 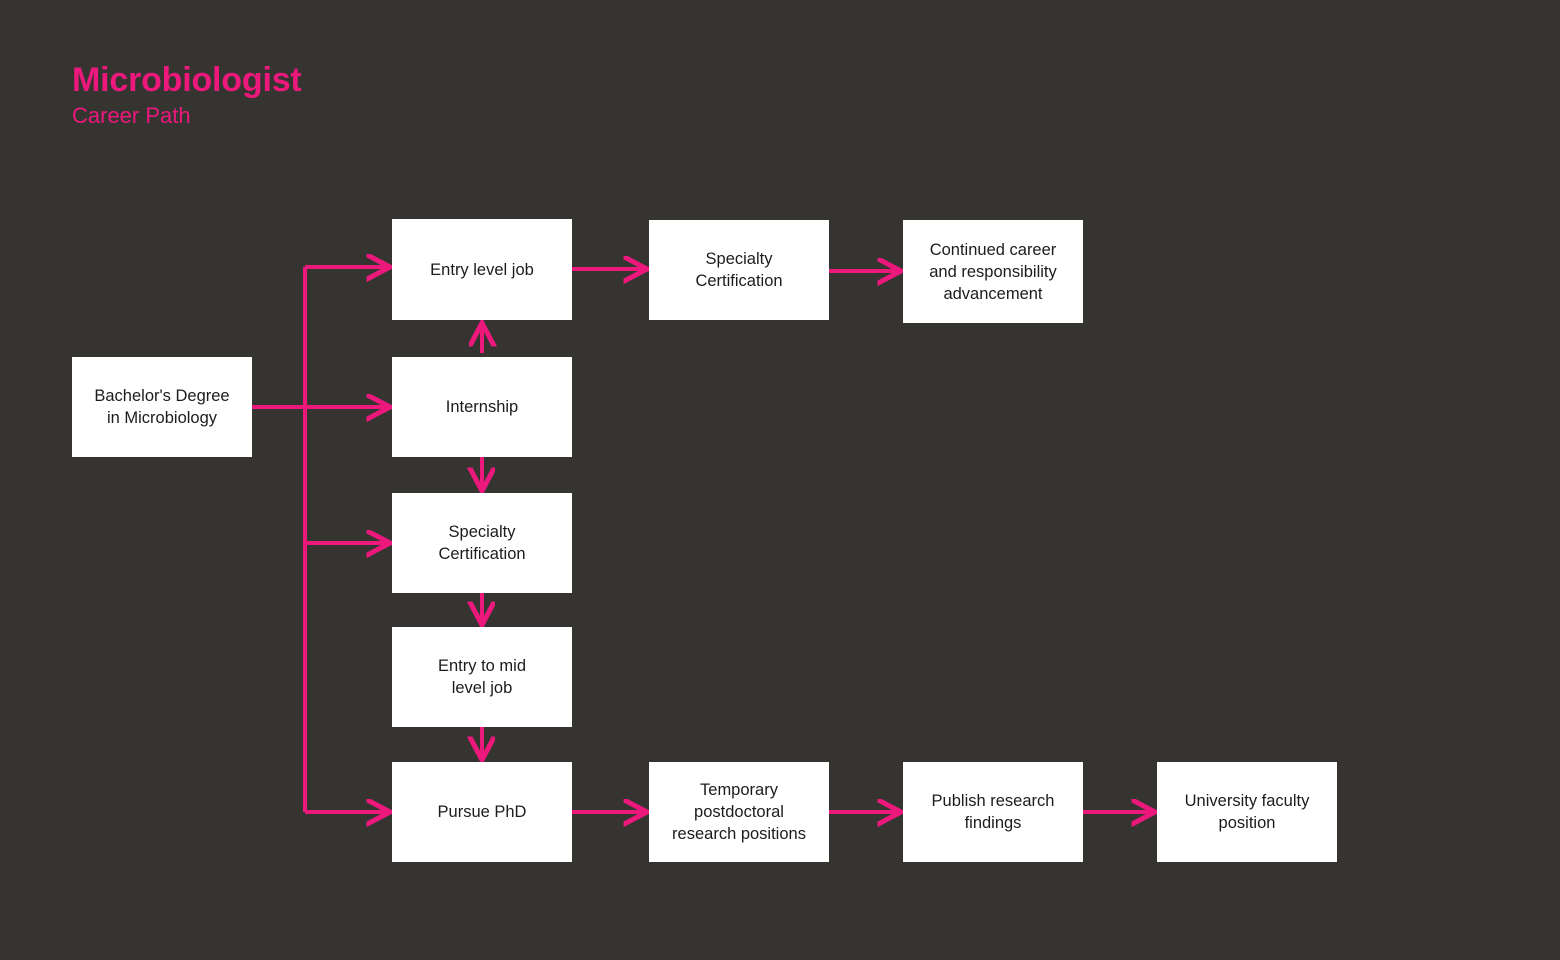 I want to click on node-bachelors-degree: Bachelor's Degree in Microbiology, so click(x=162, y=407).